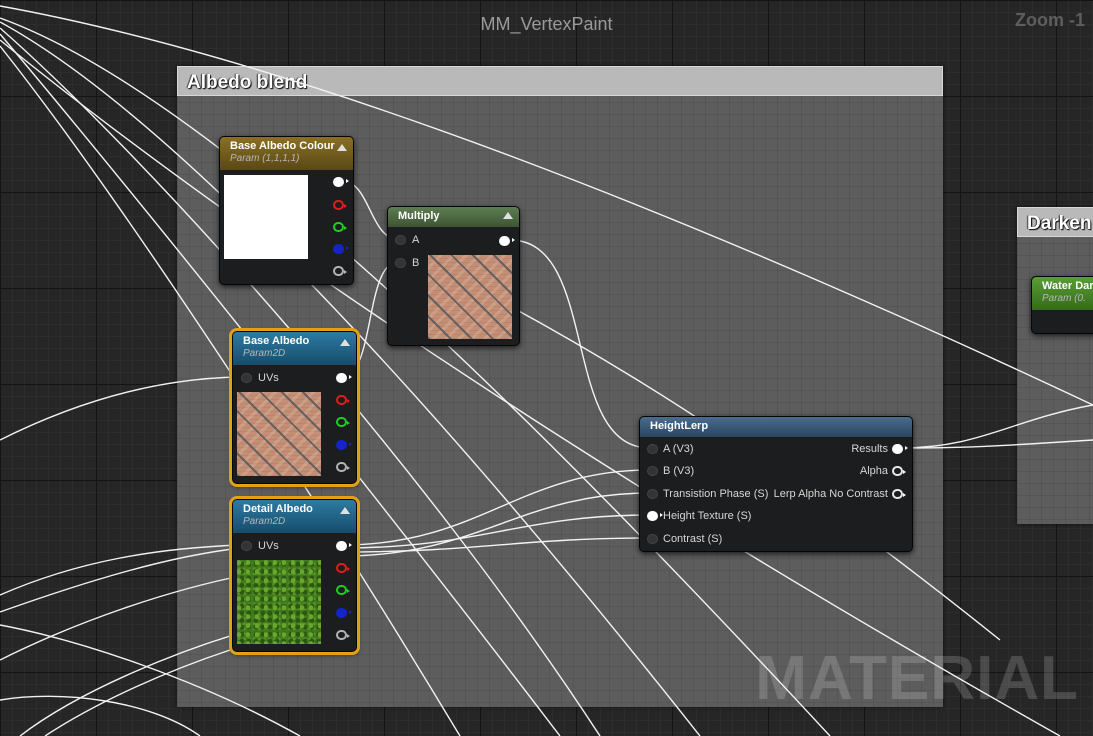  Describe the element at coordinates (416, 240) in the screenshot. I see `pin-label: A` at that location.